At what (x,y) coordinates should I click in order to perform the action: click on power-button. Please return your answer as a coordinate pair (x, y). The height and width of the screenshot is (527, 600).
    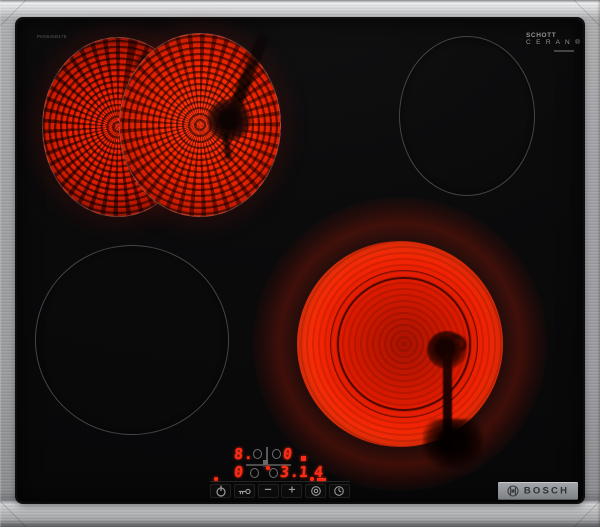
    Looking at the image, I should click on (220, 491).